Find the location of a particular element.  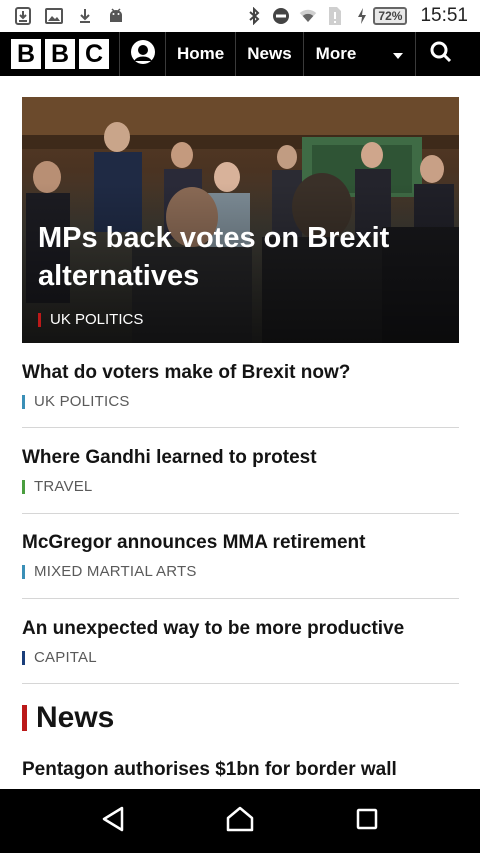

recents-icon is located at coordinates (367, 821).